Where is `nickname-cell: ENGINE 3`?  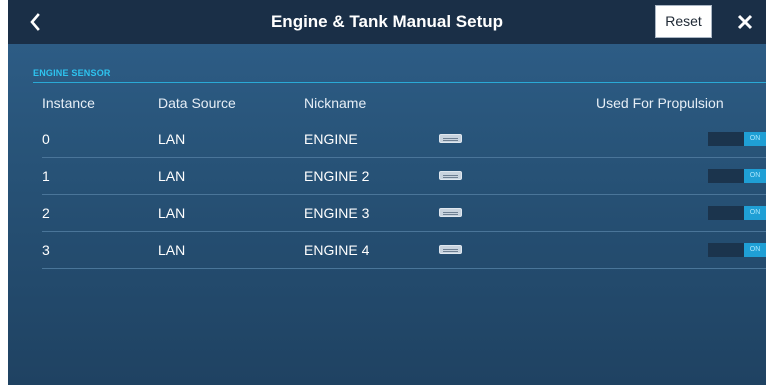
nickname-cell: ENGINE 3 is located at coordinates (337, 213).